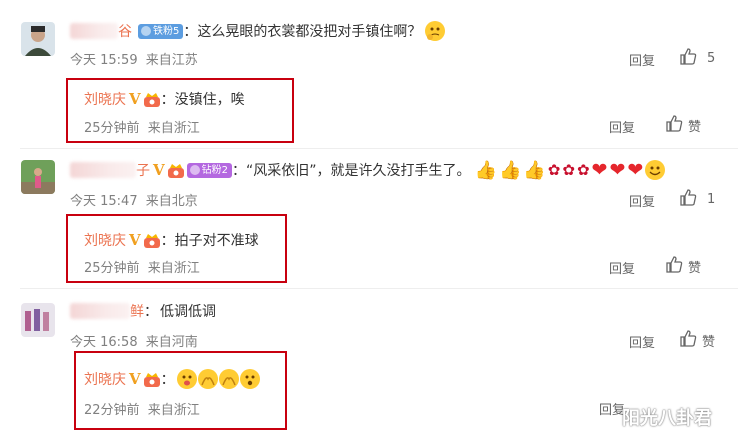  I want to click on comment-time: 今天 16:58, so click(104, 342).